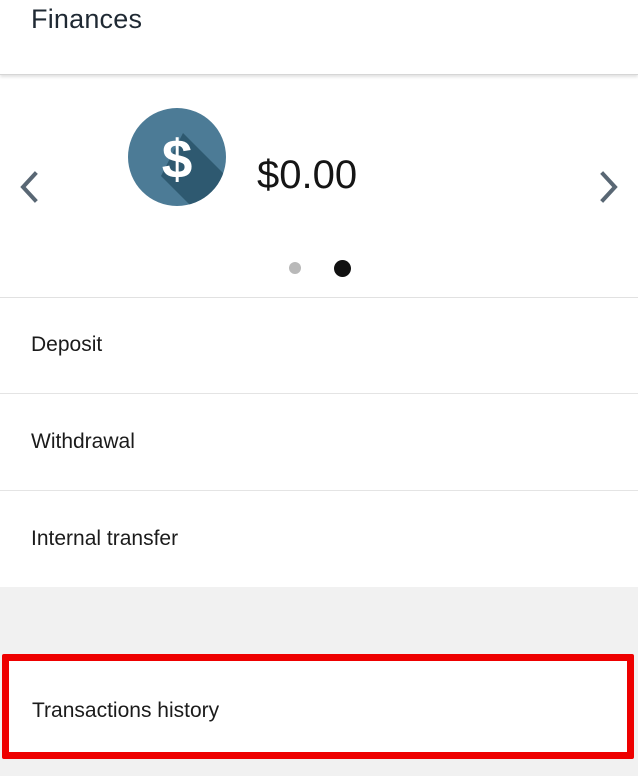  What do you see at coordinates (83, 441) in the screenshot?
I see `menu-item-label: Withdrawal` at bounding box center [83, 441].